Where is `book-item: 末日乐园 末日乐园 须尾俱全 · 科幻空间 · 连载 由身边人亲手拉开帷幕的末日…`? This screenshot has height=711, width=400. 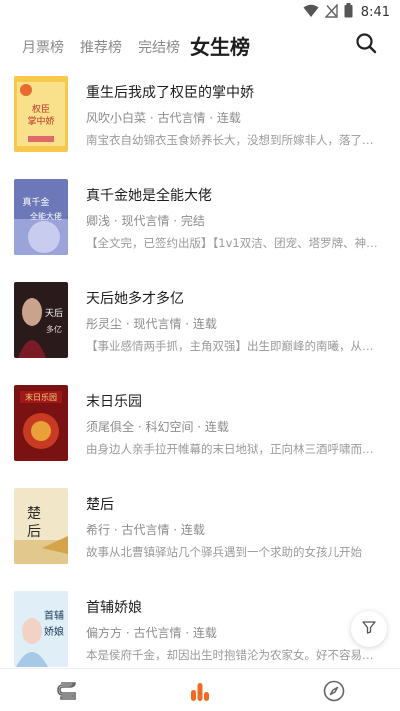 book-item: 末日乐园 末日乐园 须尾俱全 · 科幻空间 · 连载 由身边人亲手拉开帷幕的末日… is located at coordinates (200, 424).